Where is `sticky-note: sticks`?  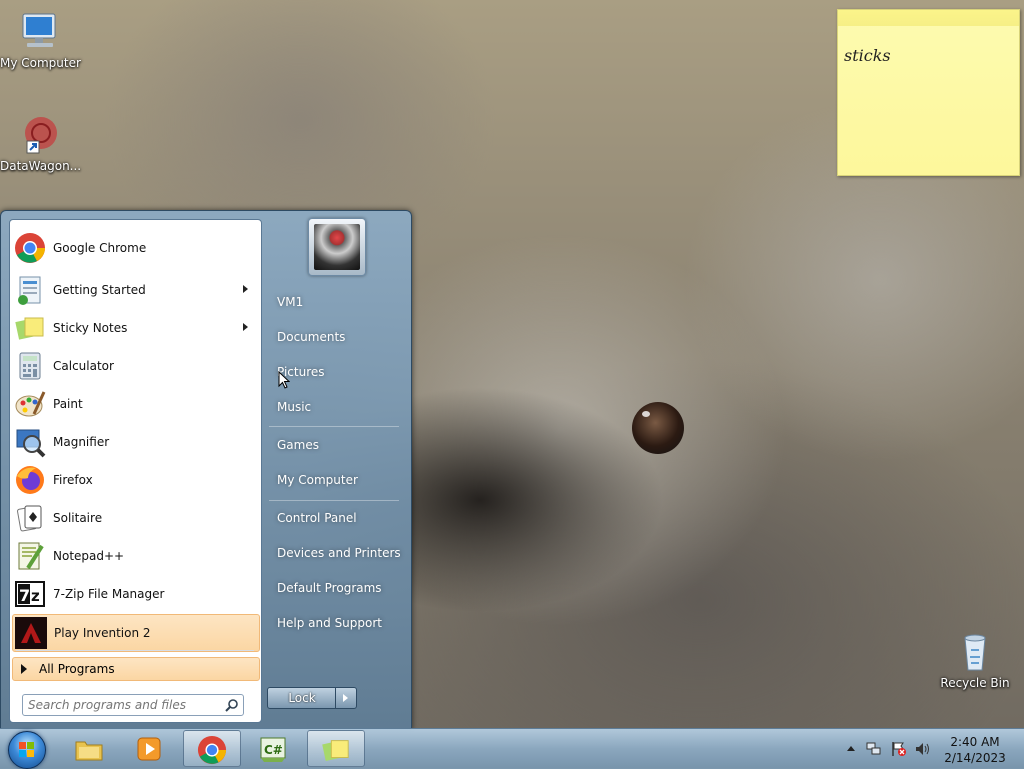
sticky-note: sticks is located at coordinates (928, 92).